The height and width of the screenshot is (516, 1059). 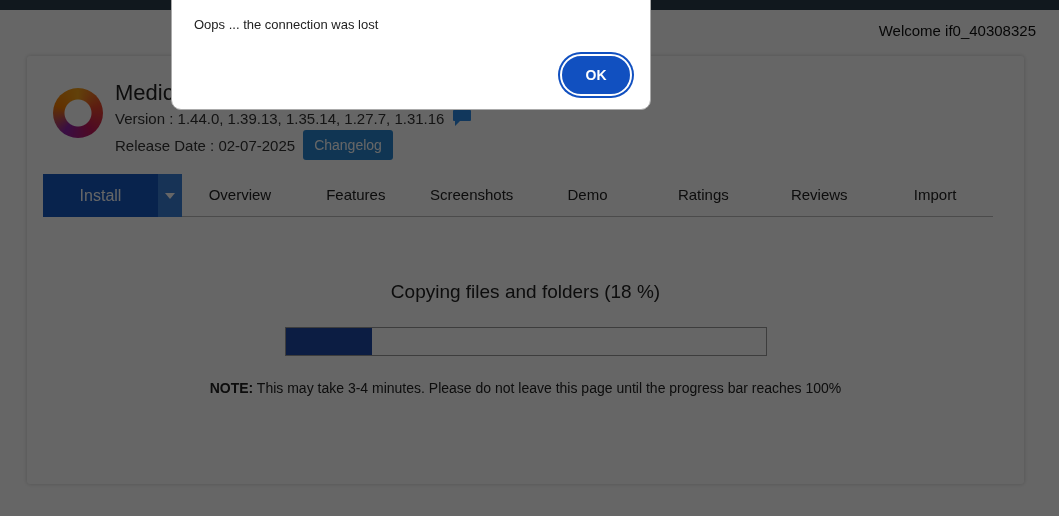 What do you see at coordinates (957, 31) in the screenshot?
I see `welcome-text: Welcome if0_40308325` at bounding box center [957, 31].